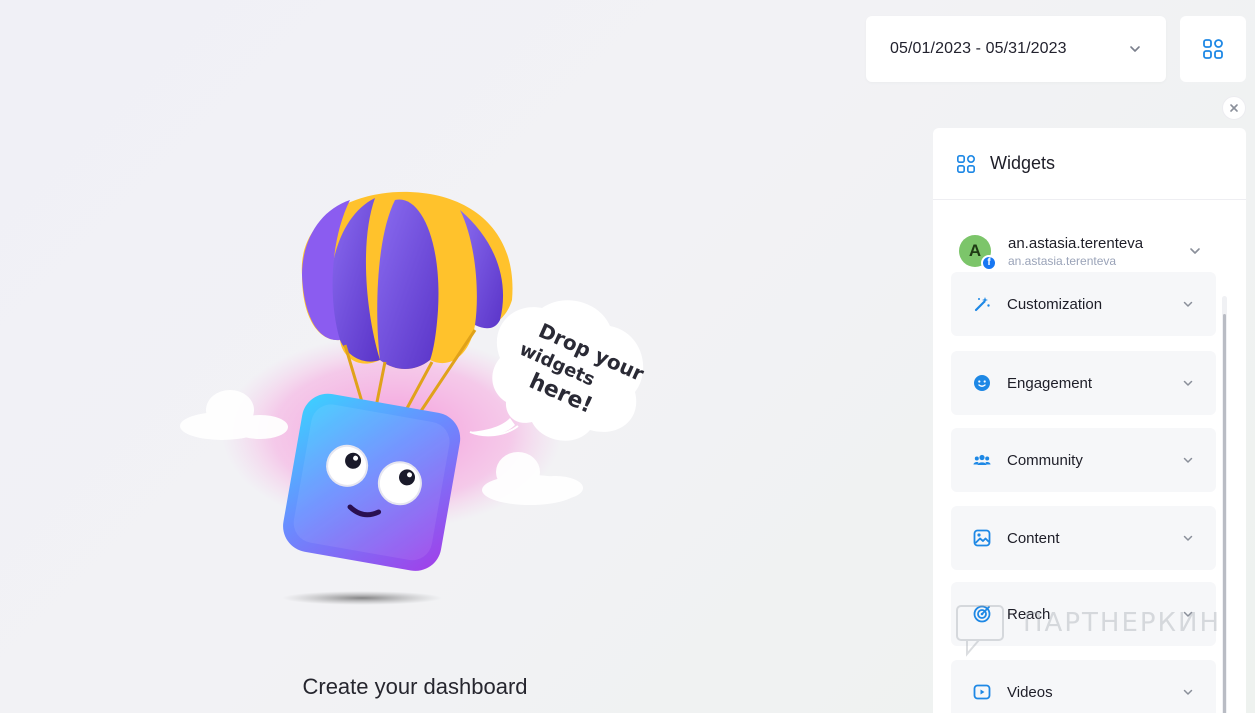  I want to click on widgets-toggle-button, so click(1213, 49).